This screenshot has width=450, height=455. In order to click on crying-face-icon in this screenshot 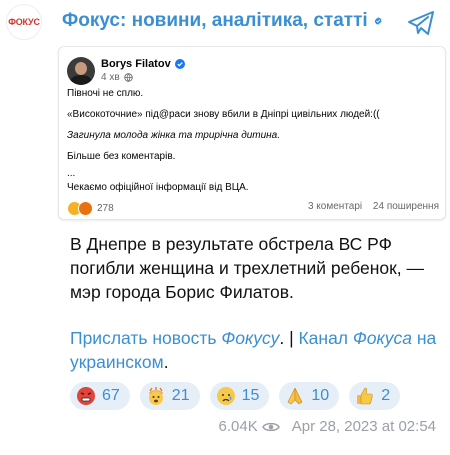, I will do `click(225, 396)`.